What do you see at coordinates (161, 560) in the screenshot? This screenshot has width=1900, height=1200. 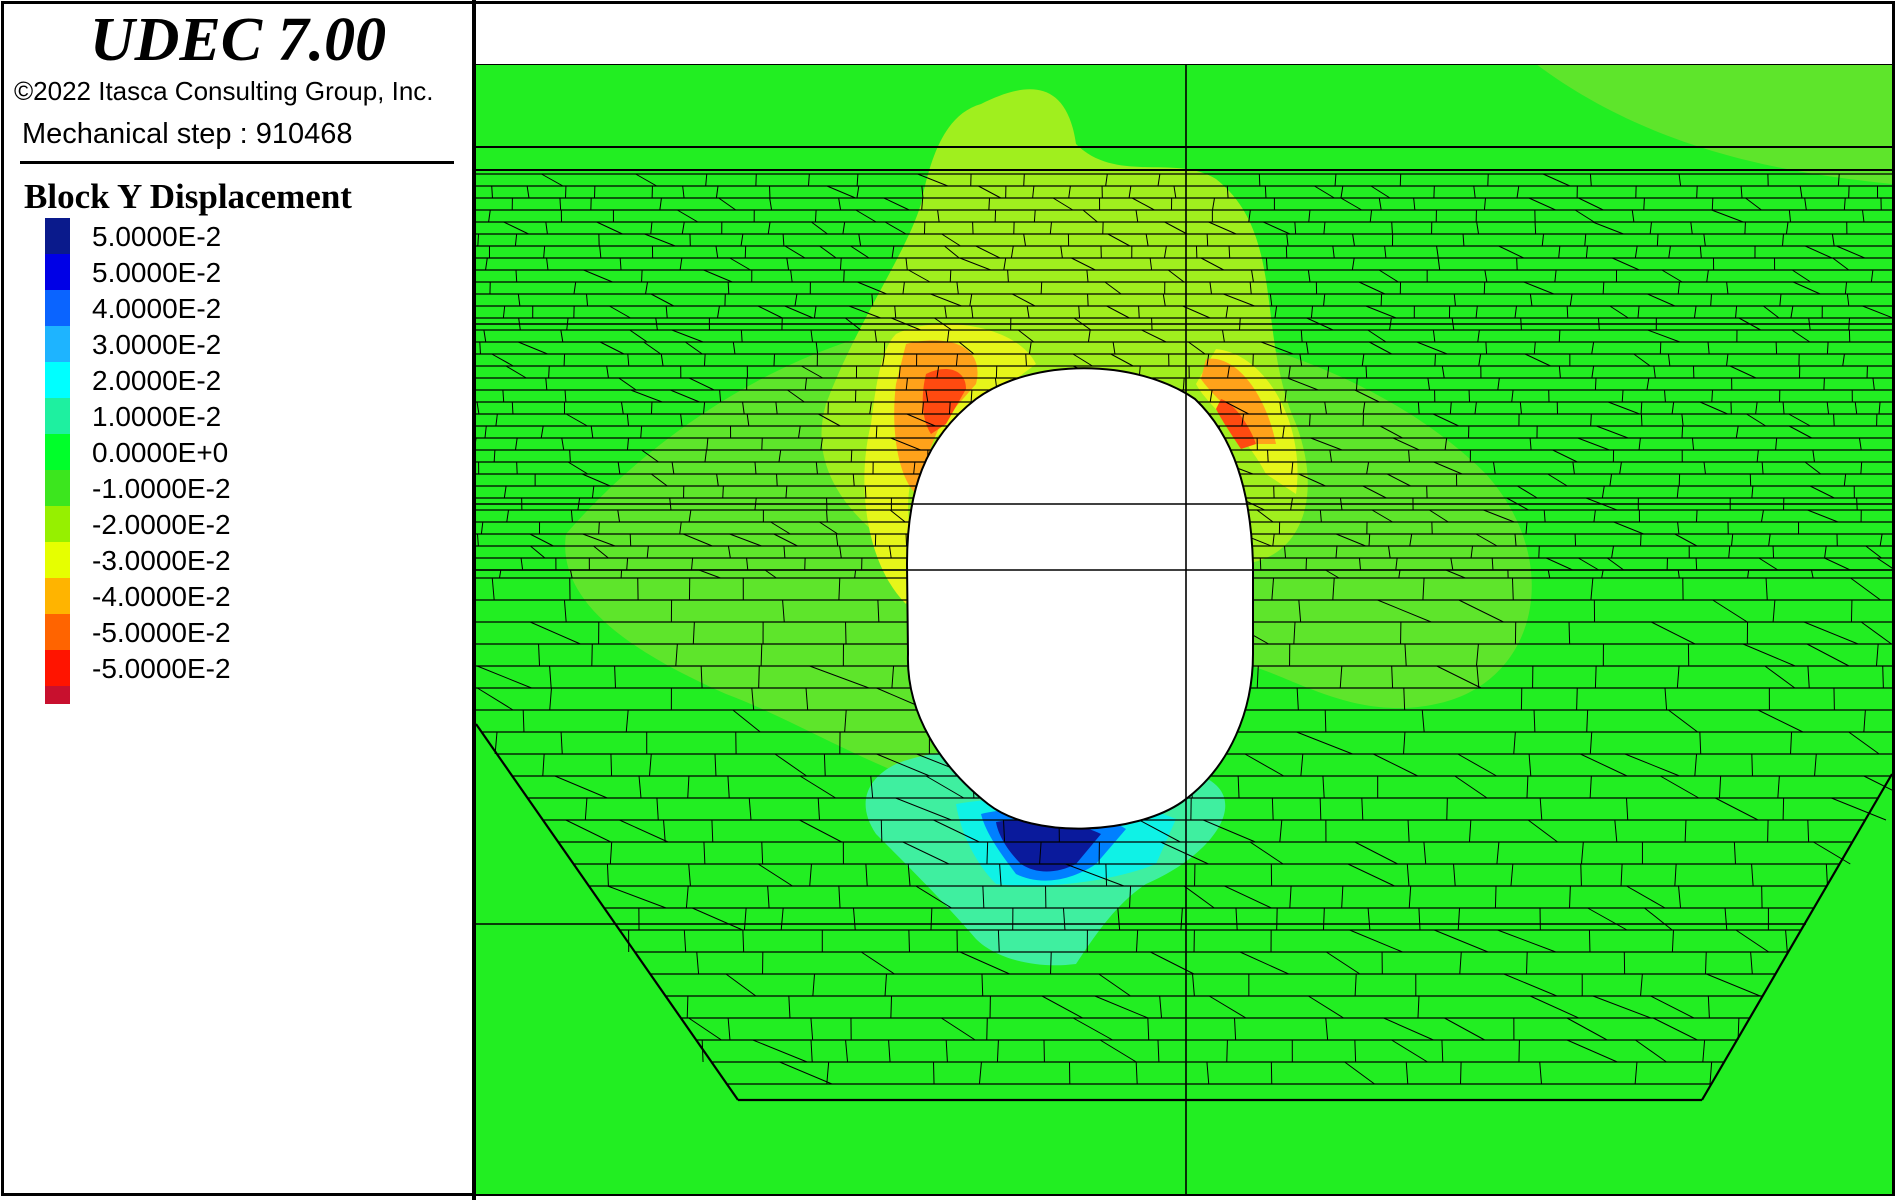 I see `legend-label: -3.0000E-2` at bounding box center [161, 560].